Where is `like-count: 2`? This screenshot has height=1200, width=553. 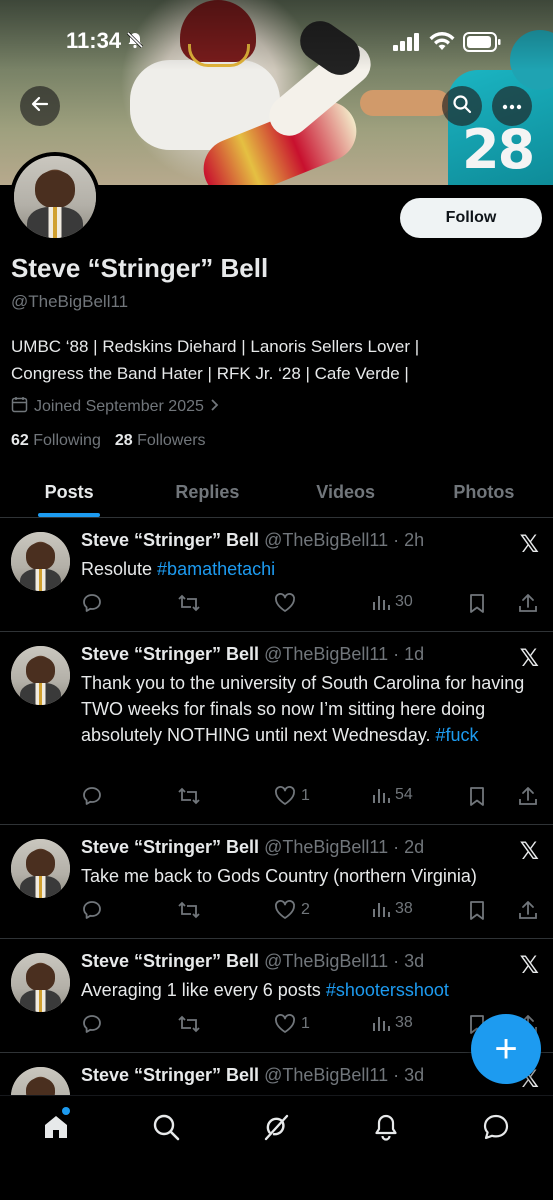
like-count: 2 is located at coordinates (305, 909).